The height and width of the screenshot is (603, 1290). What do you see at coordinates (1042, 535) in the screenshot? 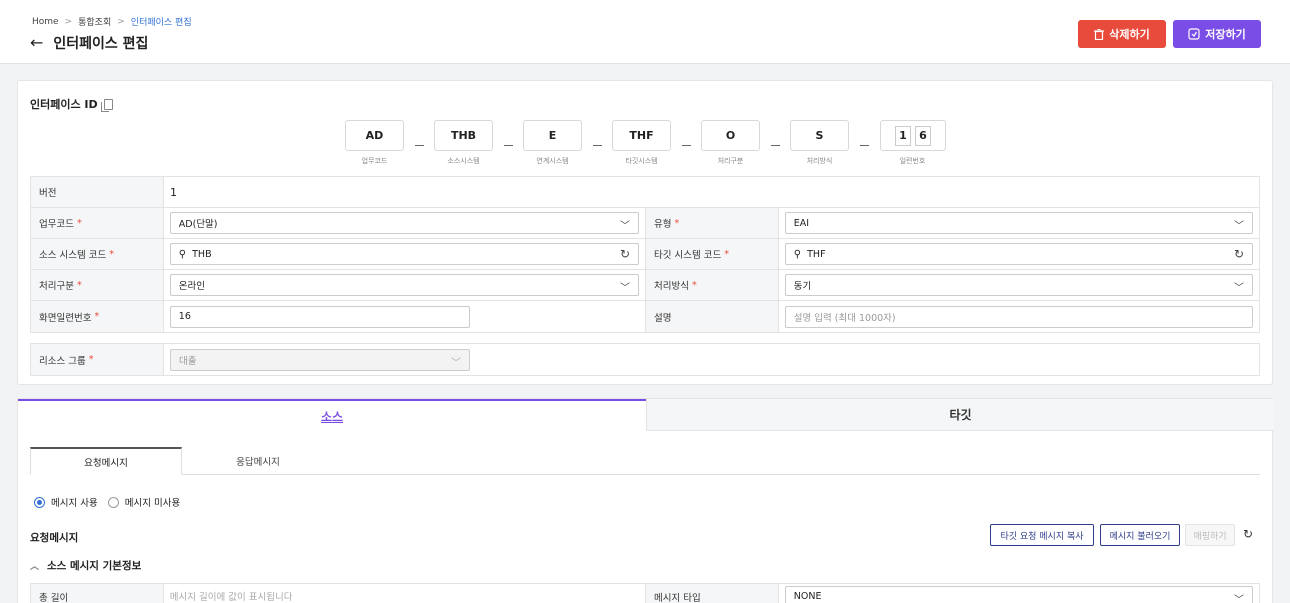
I see `copy-target-request-button: 타깃 요청 메시지 복사` at bounding box center [1042, 535].